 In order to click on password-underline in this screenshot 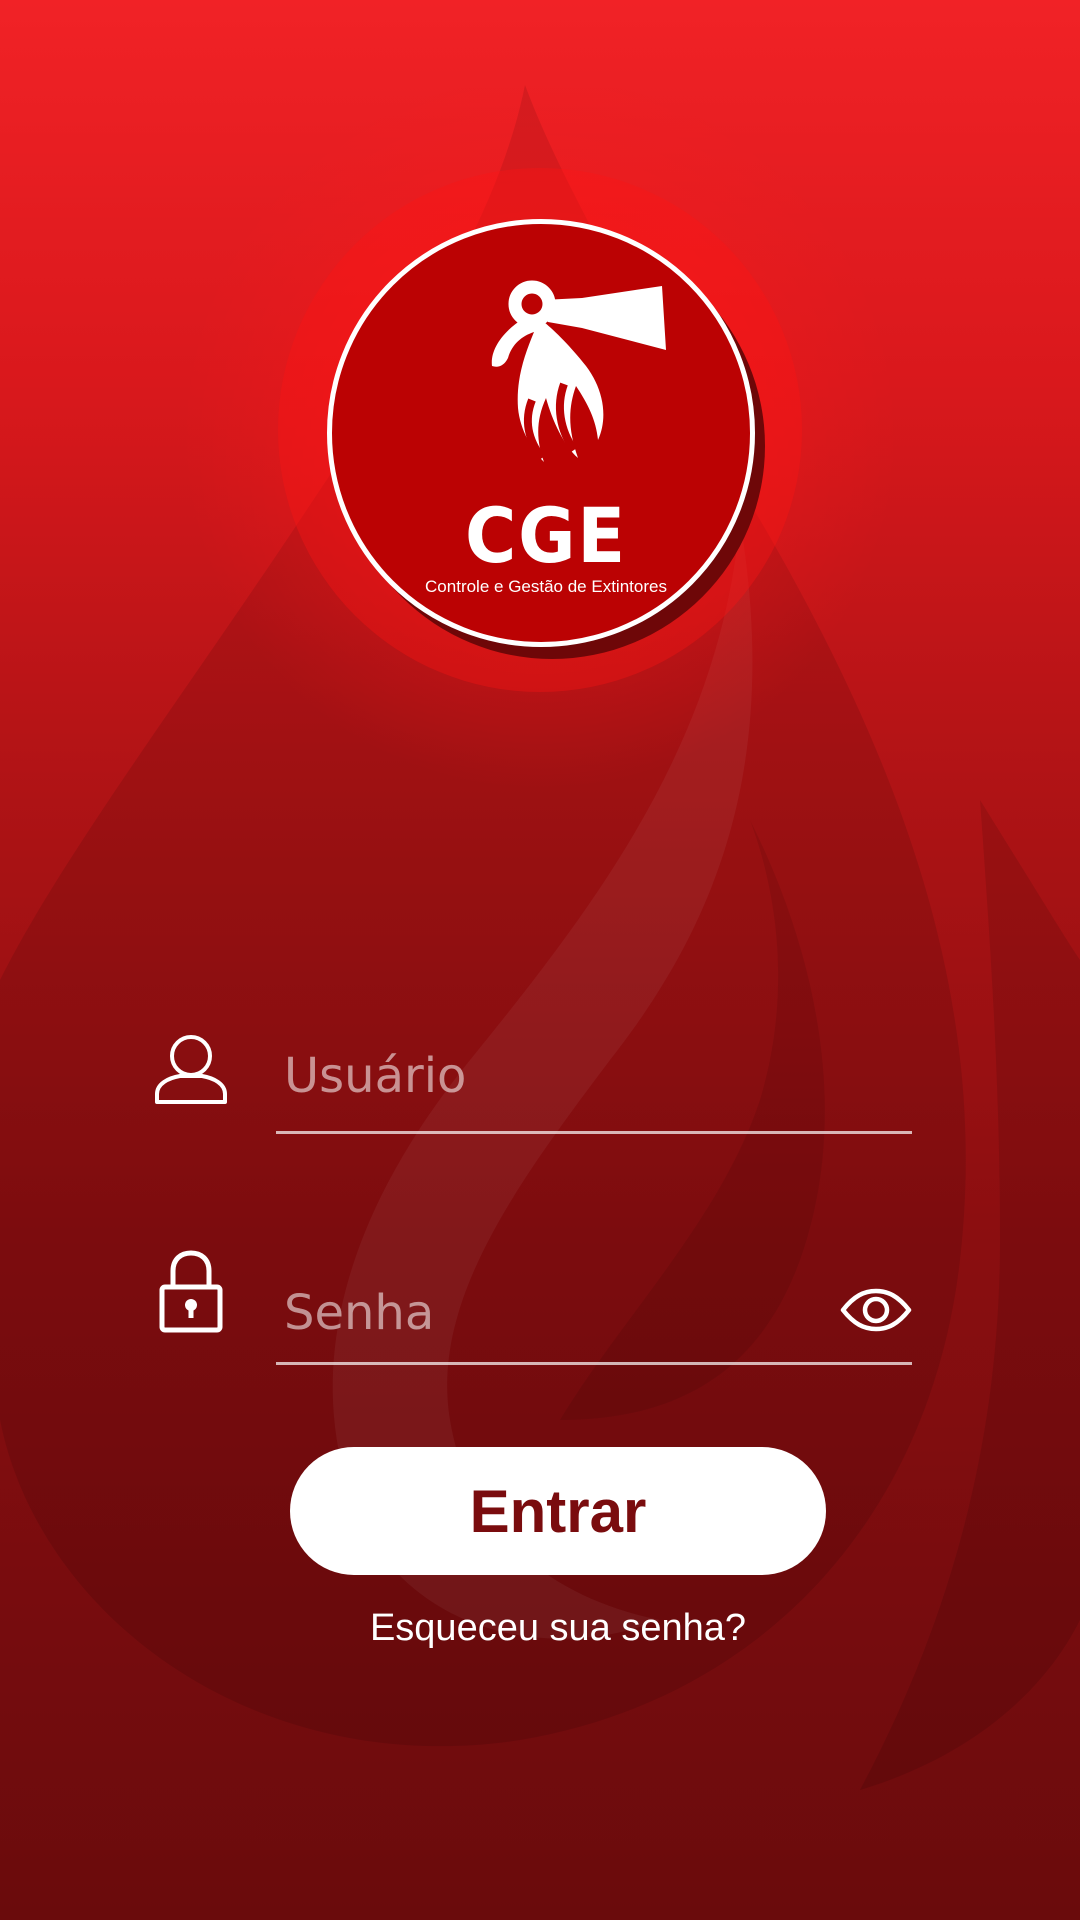, I will do `click(594, 1363)`.